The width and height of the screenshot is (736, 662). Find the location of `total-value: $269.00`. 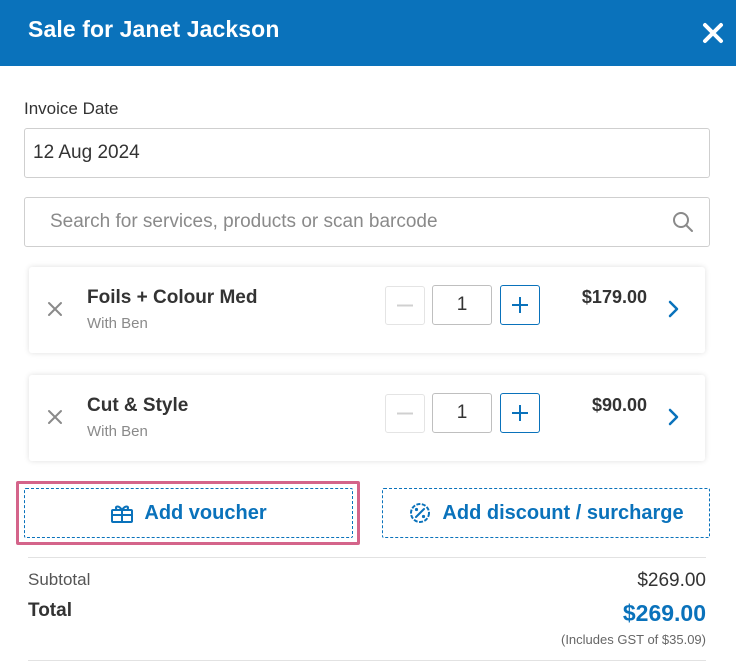

total-value: $269.00 is located at coordinates (664, 613).